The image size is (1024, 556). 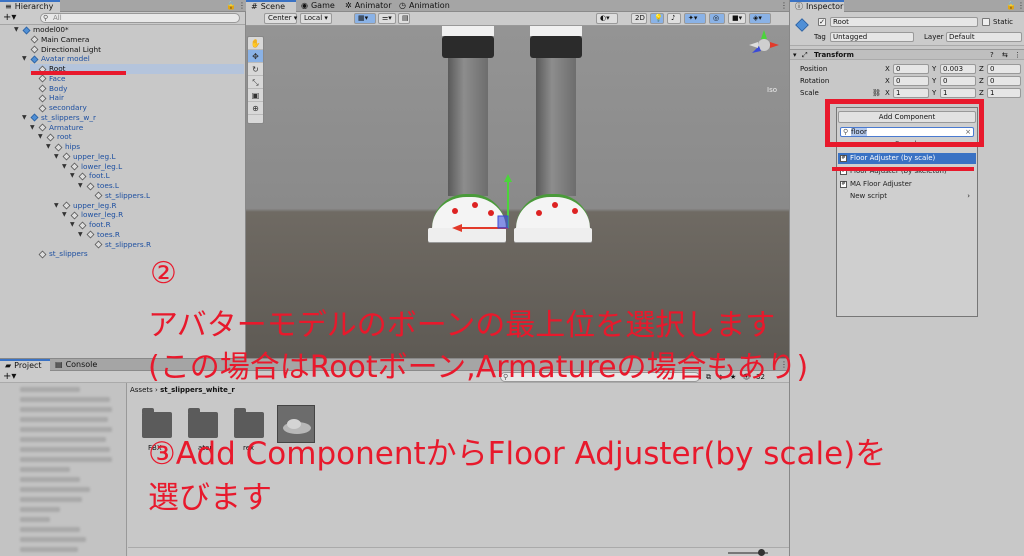 What do you see at coordinates (764, 45) in the screenshot?
I see `orientation-gizmo-icon` at bounding box center [764, 45].